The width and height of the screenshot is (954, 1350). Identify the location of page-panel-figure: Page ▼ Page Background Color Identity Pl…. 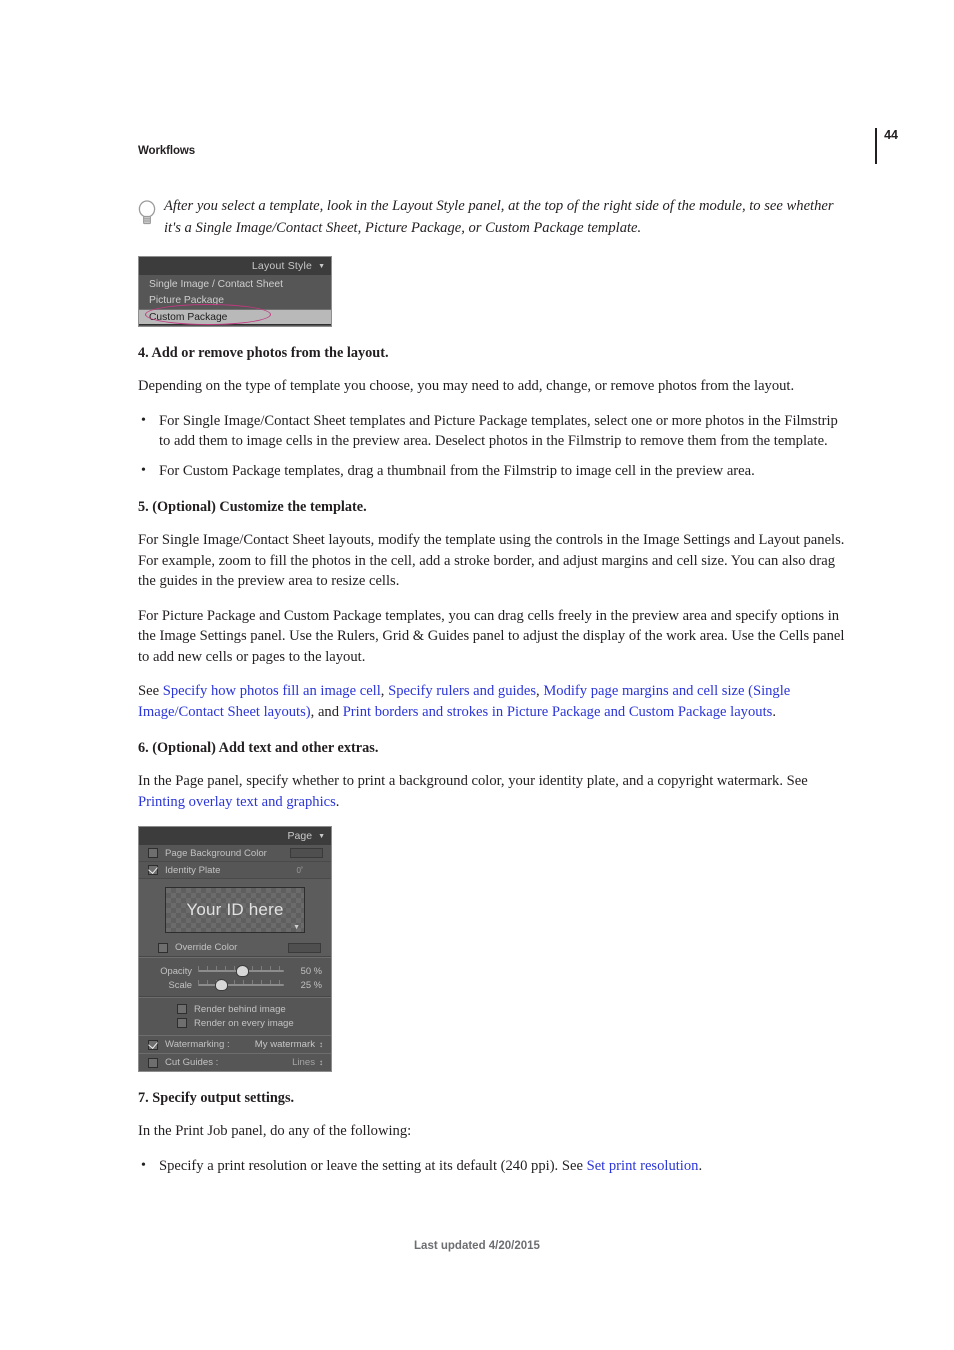
(235, 949).